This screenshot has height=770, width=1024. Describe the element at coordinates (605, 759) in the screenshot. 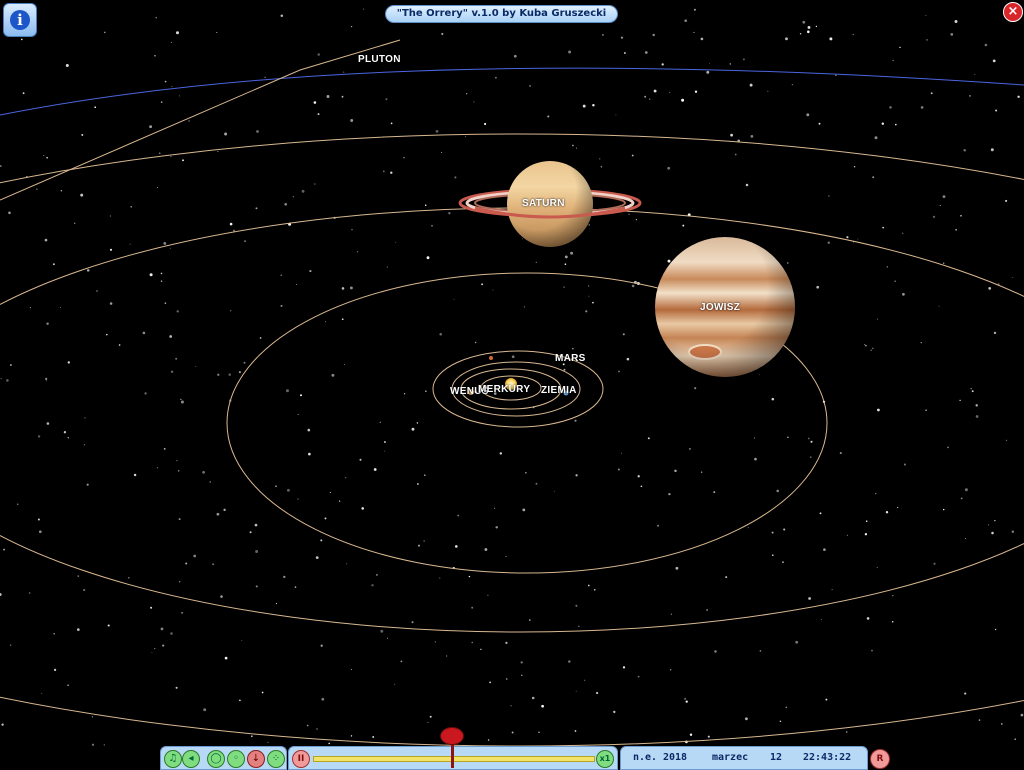

I see `speed-x1-button: x1` at that location.